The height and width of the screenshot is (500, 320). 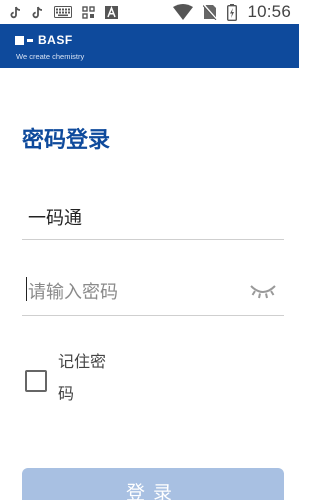 What do you see at coordinates (66, 140) in the screenshot?
I see `page-title: 密码登录` at bounding box center [66, 140].